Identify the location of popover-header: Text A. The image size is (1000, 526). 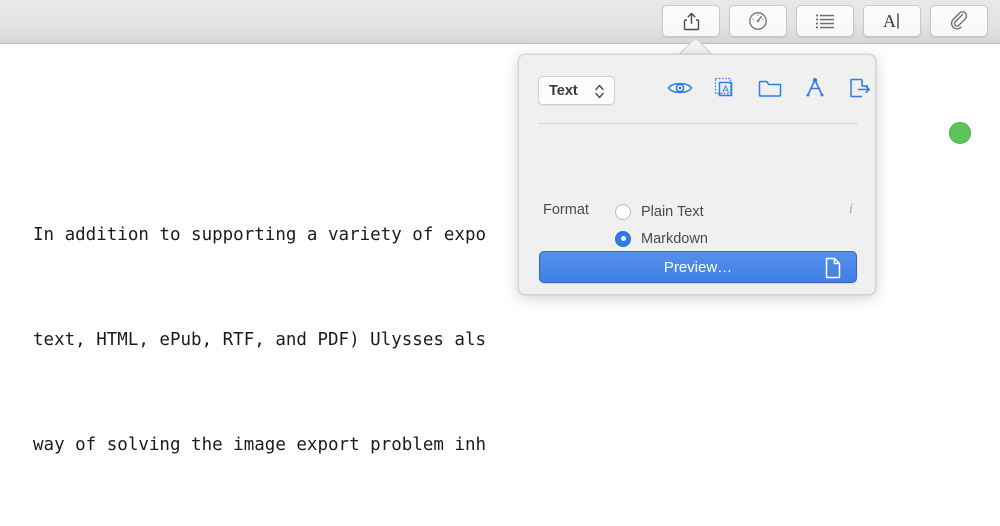
(697, 86).